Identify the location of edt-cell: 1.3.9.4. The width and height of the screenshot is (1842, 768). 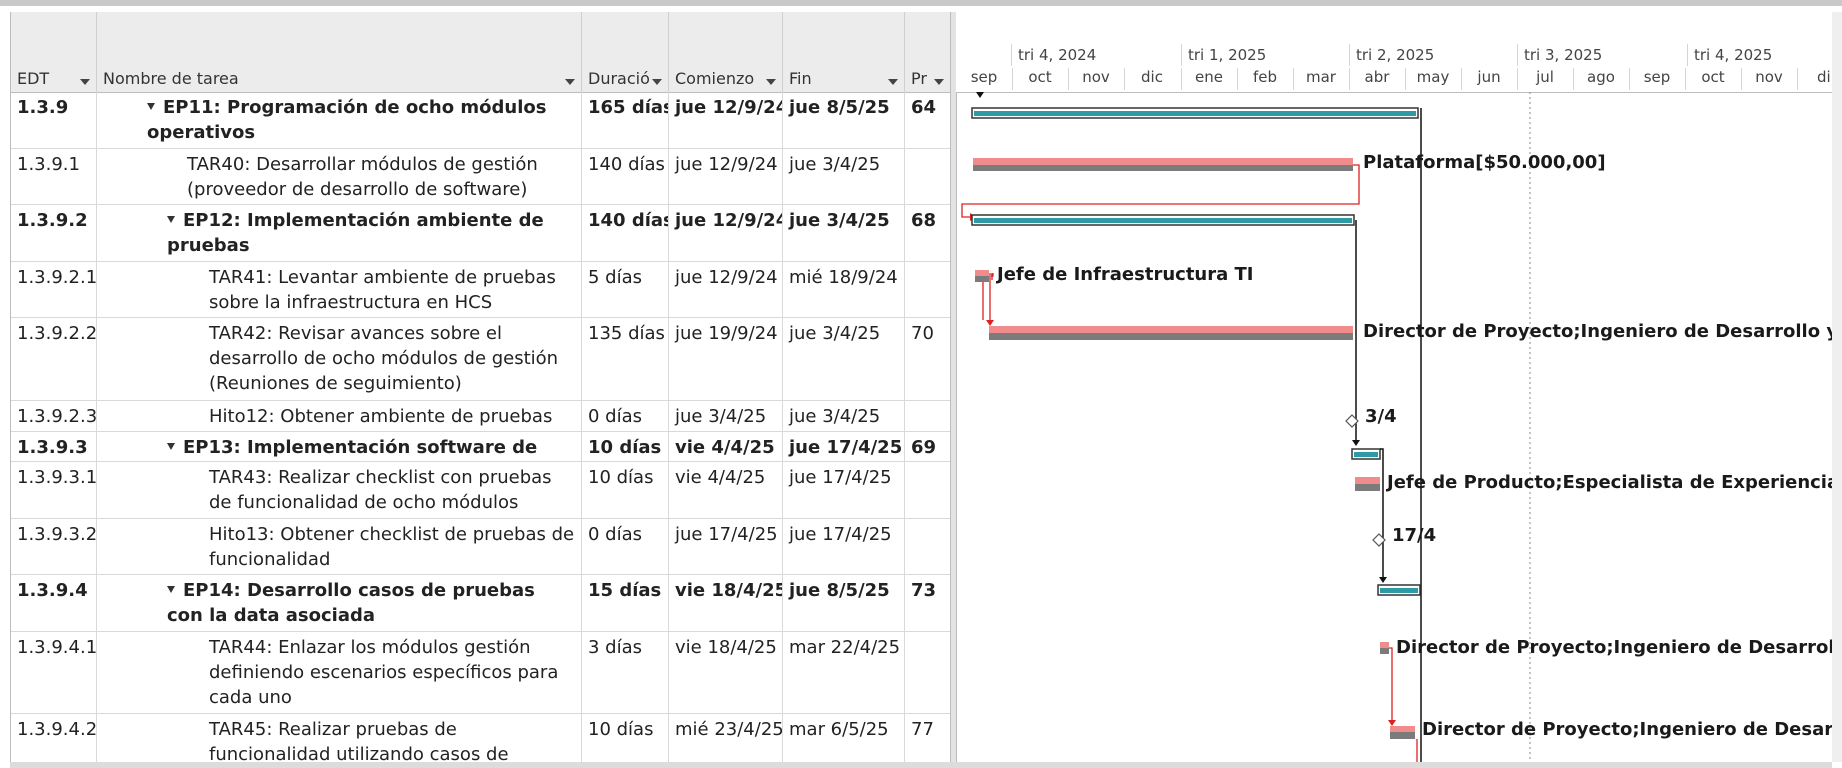
(54, 603).